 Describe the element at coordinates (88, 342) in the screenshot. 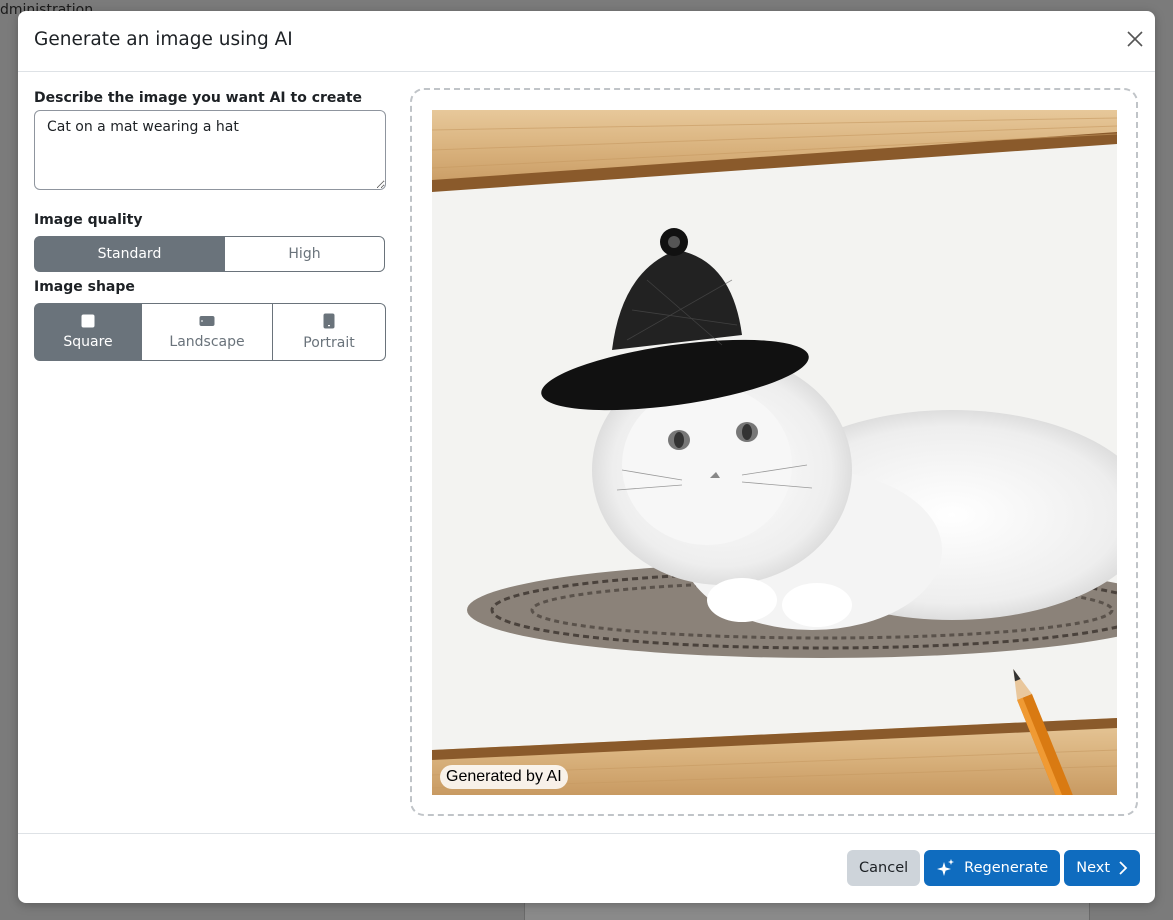

I see `shape-square-label: Square` at that location.